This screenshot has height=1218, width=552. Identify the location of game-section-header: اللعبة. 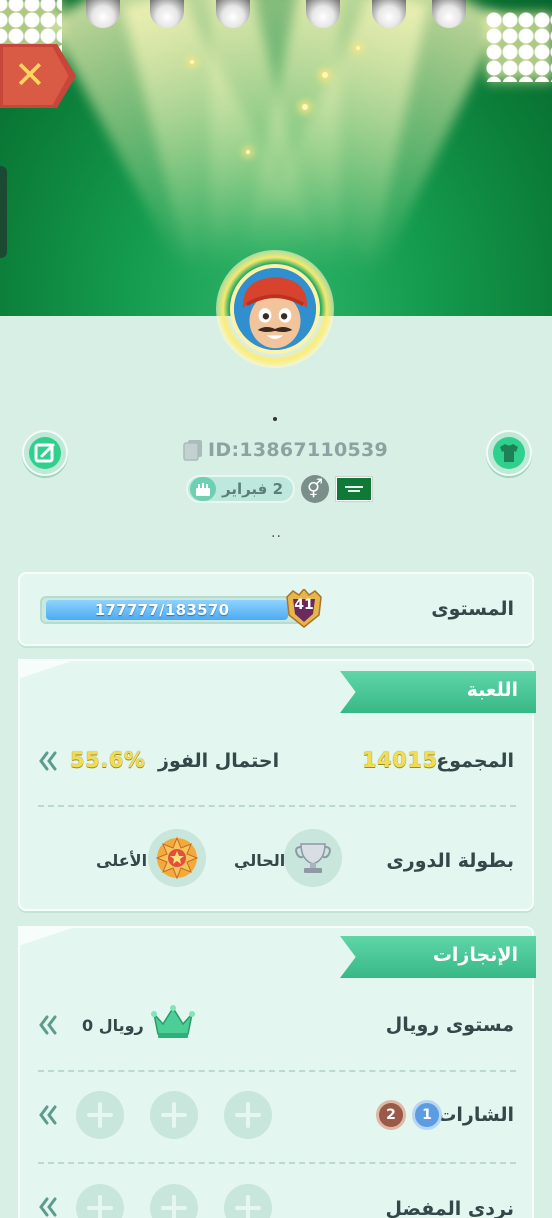
(438, 692).